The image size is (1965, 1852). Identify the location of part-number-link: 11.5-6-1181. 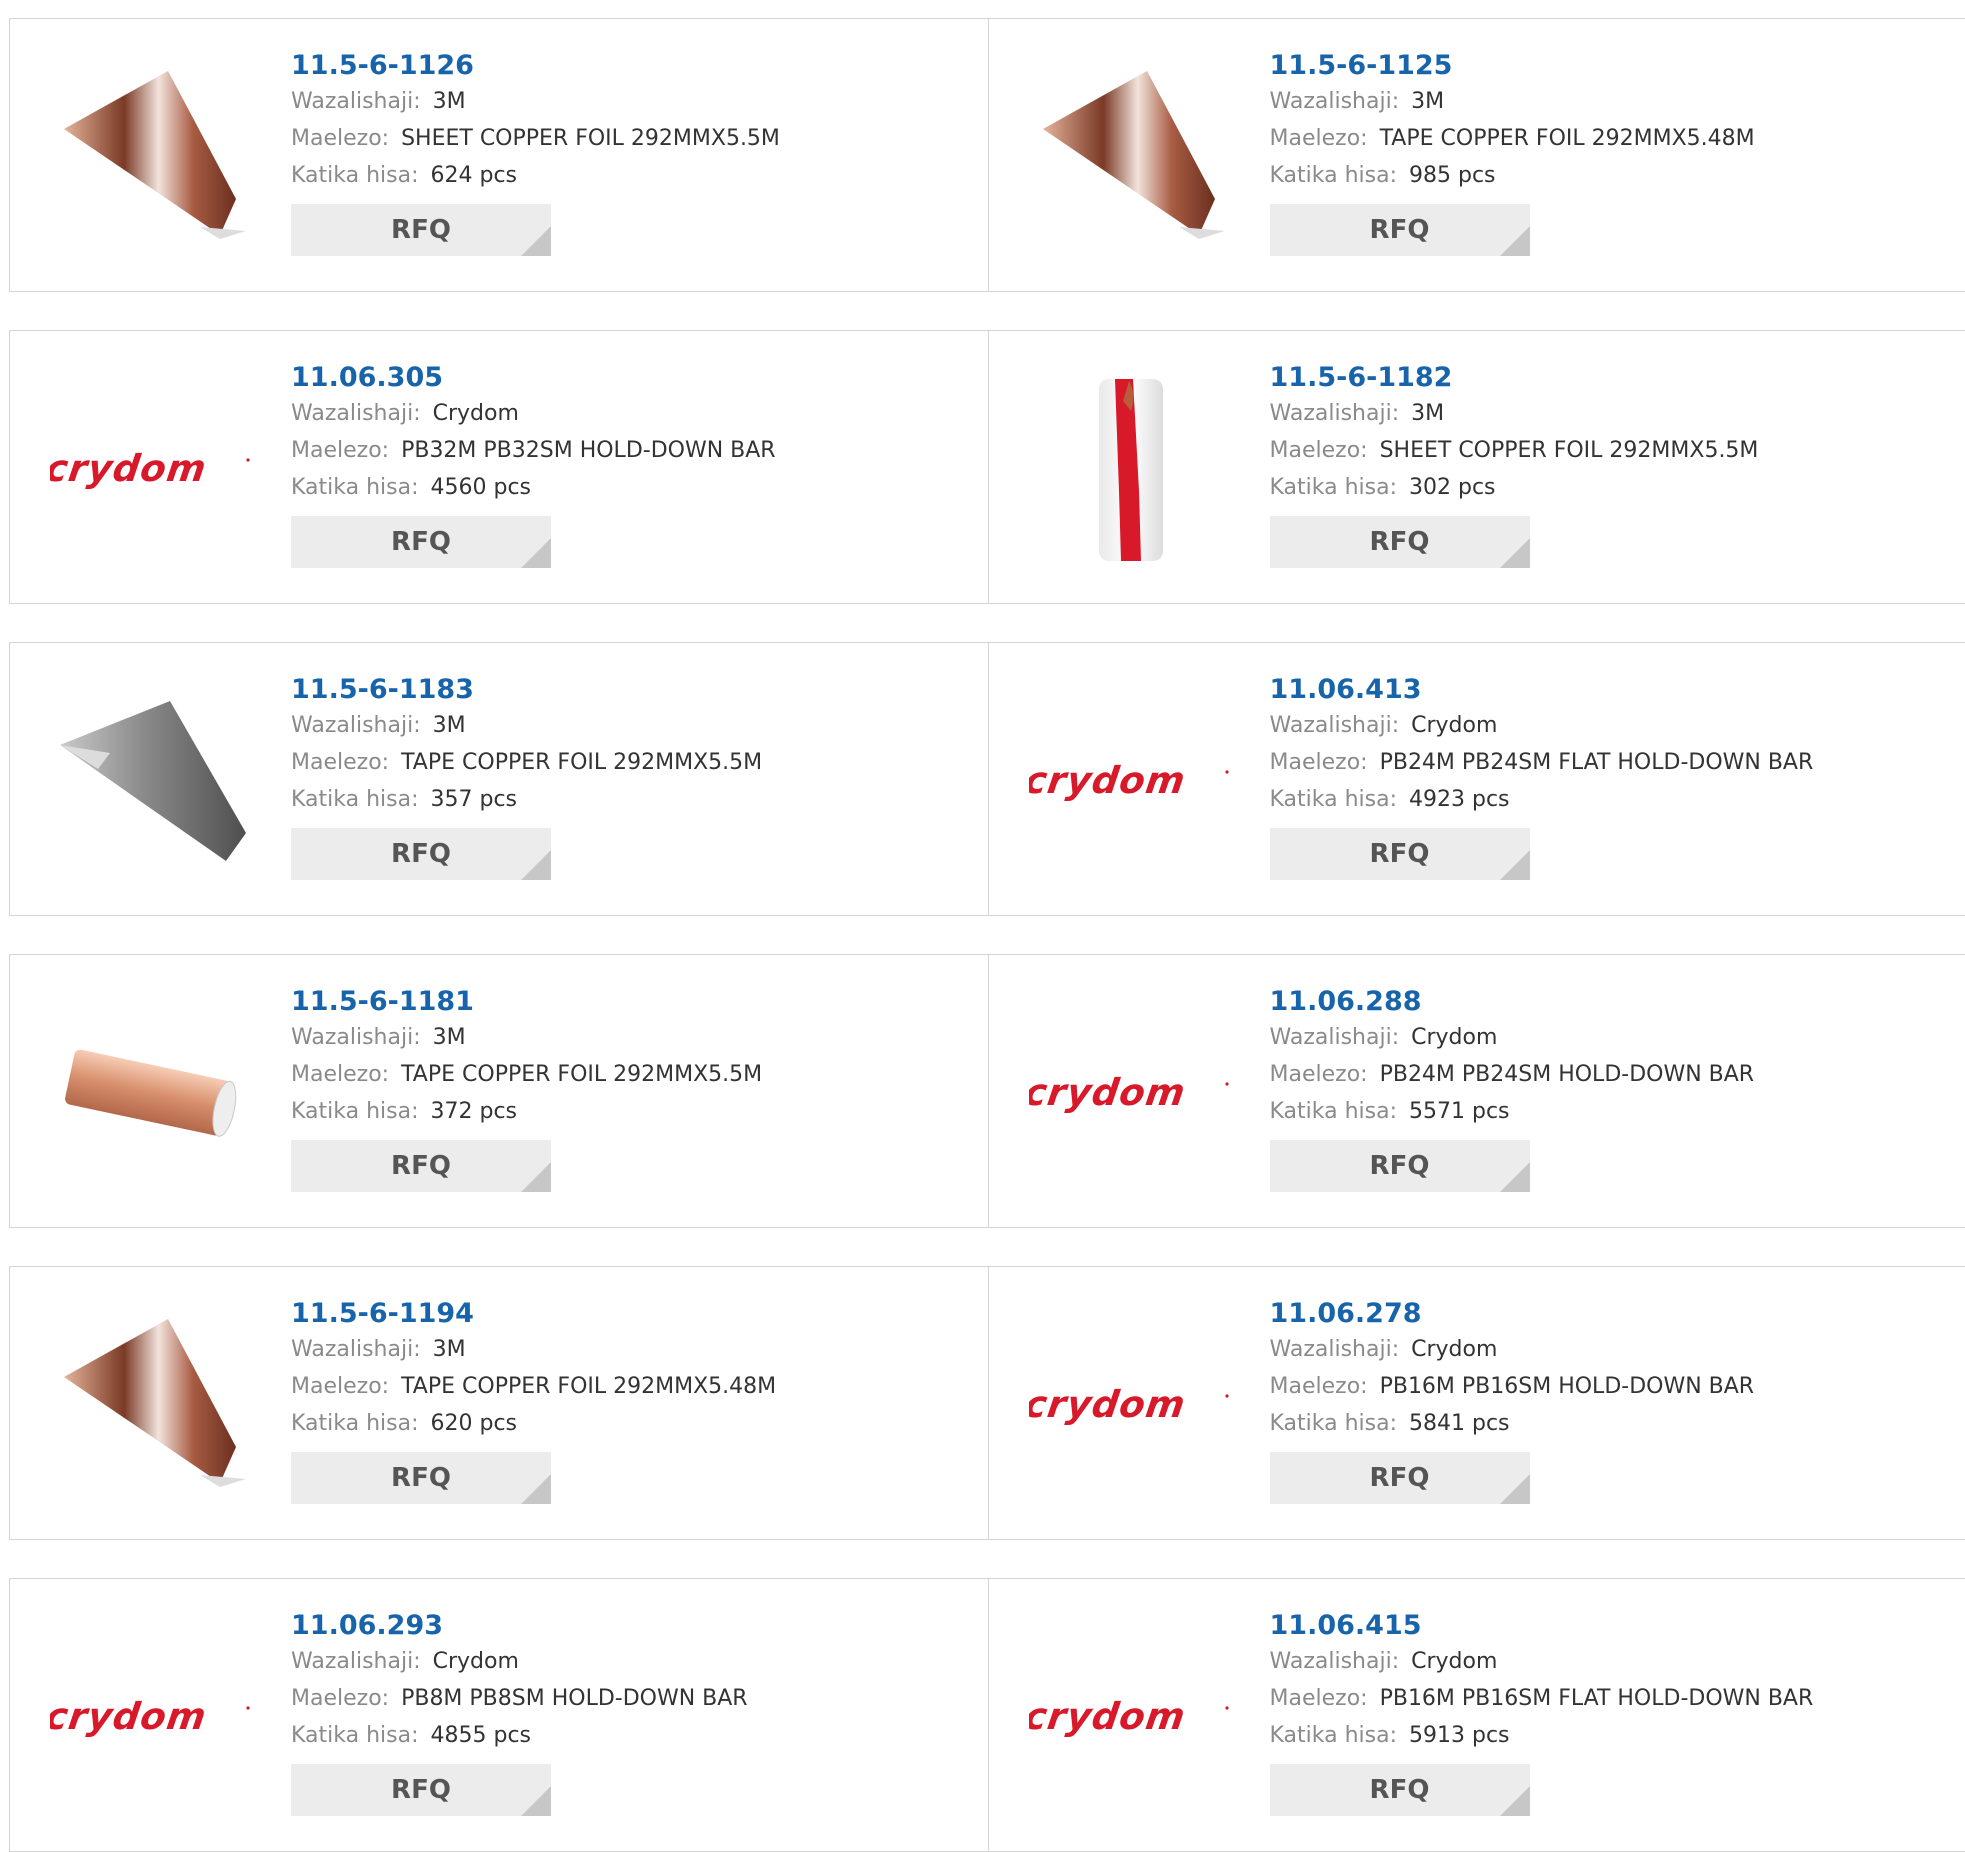
(526, 1002).